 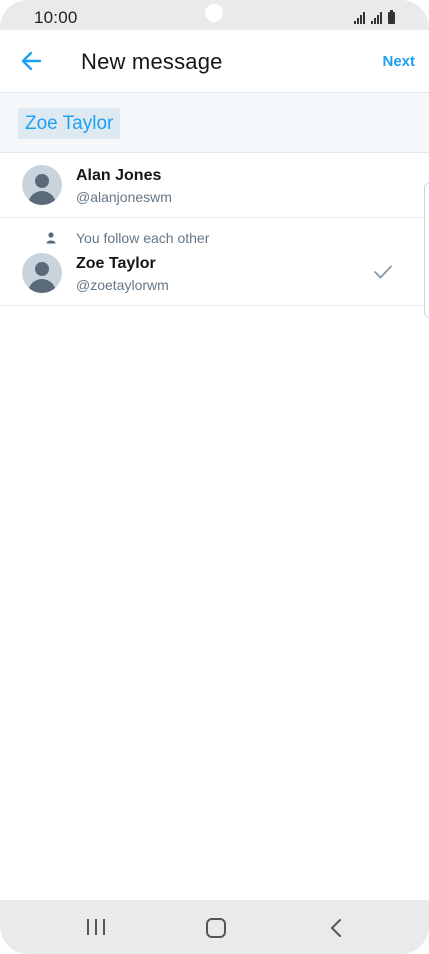 I want to click on home-icon, so click(x=216, y=928).